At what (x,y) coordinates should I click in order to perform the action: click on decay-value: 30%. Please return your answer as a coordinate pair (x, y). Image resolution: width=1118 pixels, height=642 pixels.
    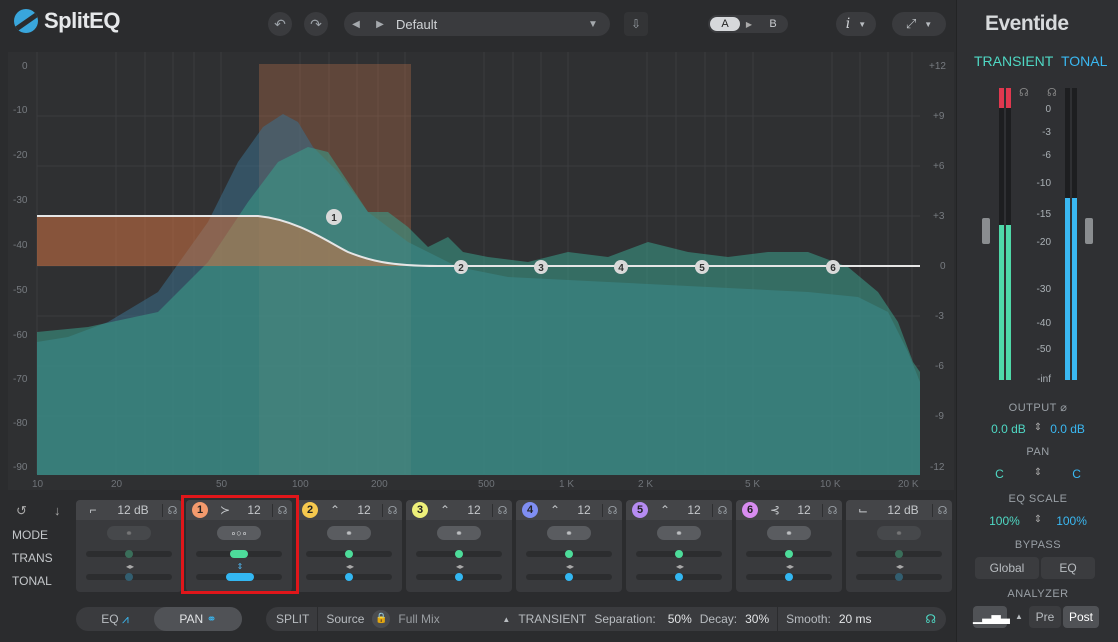
    Looking at the image, I should click on (757, 619).